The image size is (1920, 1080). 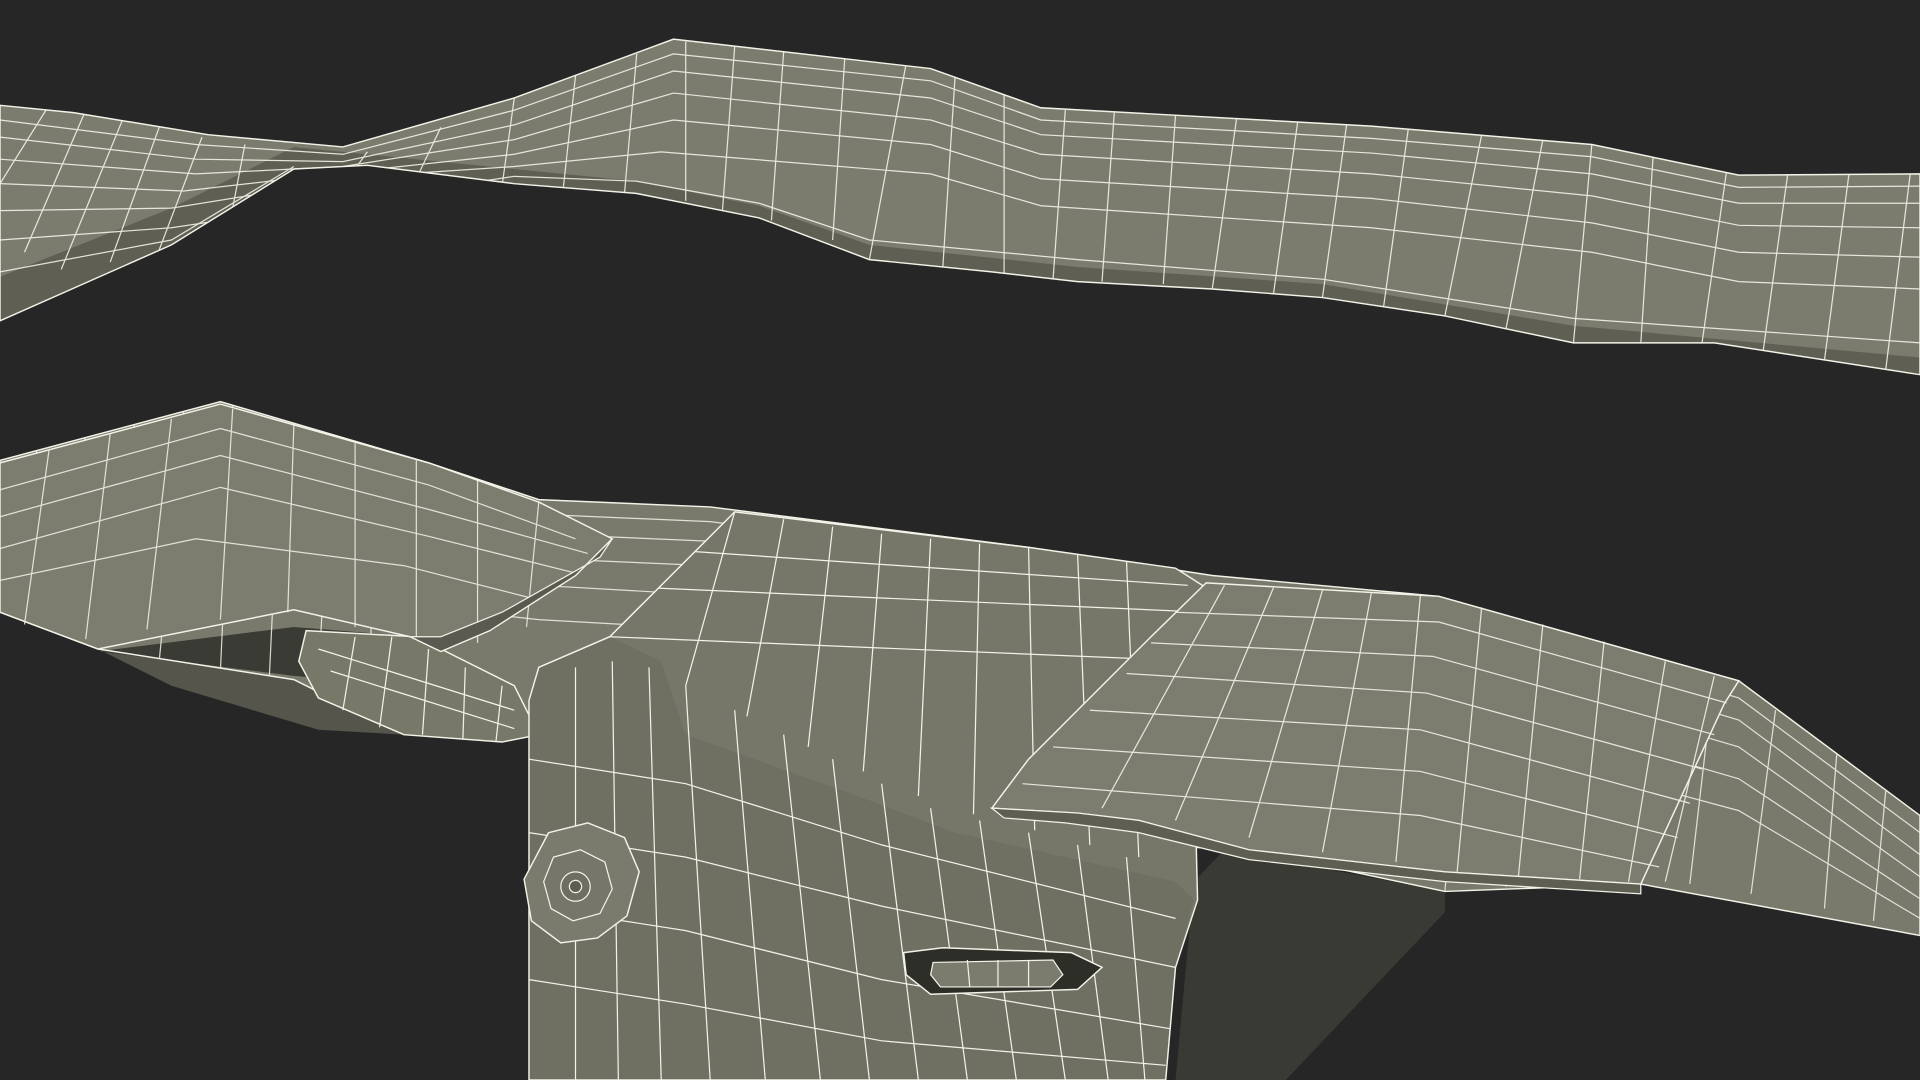 What do you see at coordinates (575, 886) in the screenshot?
I see `anchor-bolt-core` at bounding box center [575, 886].